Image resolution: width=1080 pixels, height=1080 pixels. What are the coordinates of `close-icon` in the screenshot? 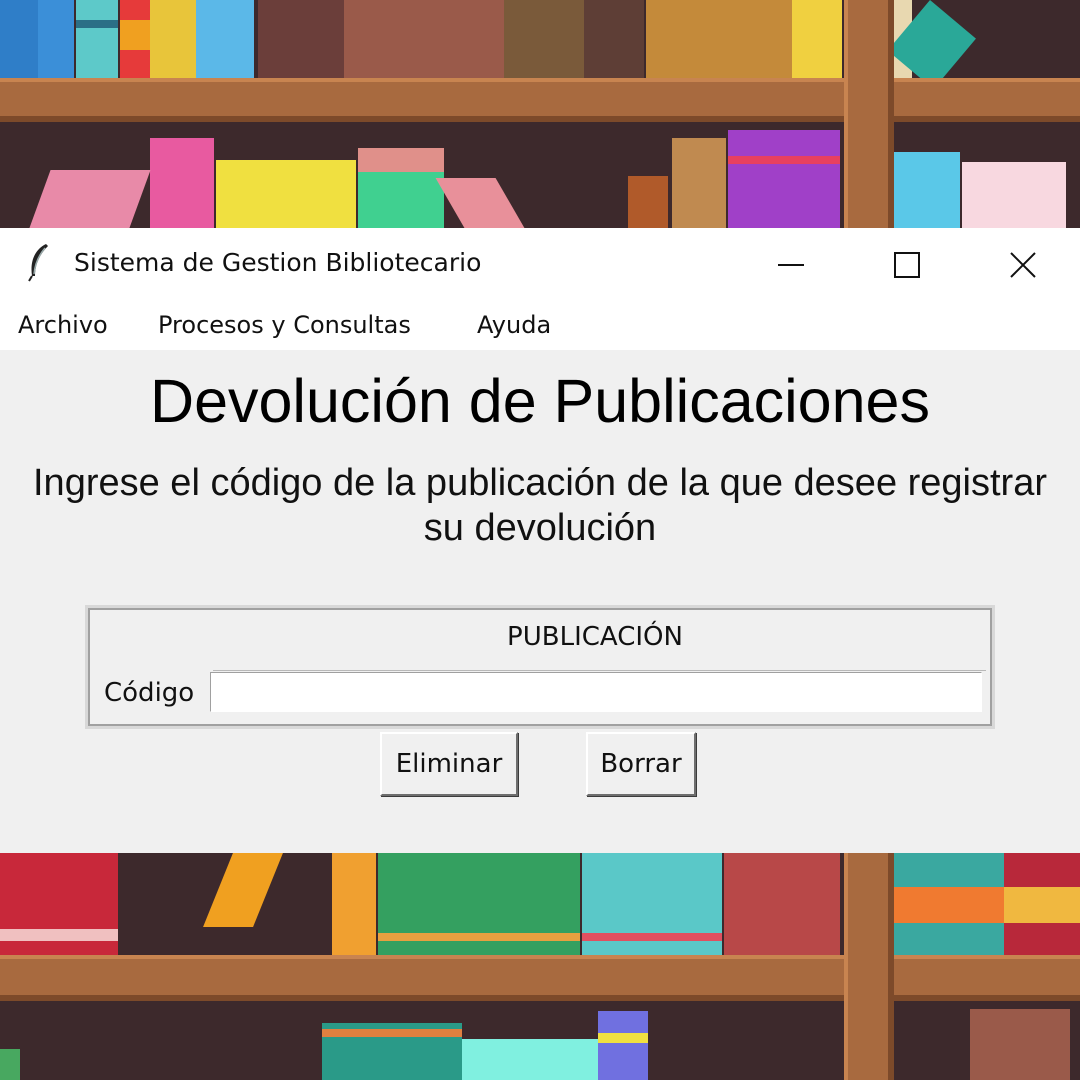 It's located at (1023, 265).